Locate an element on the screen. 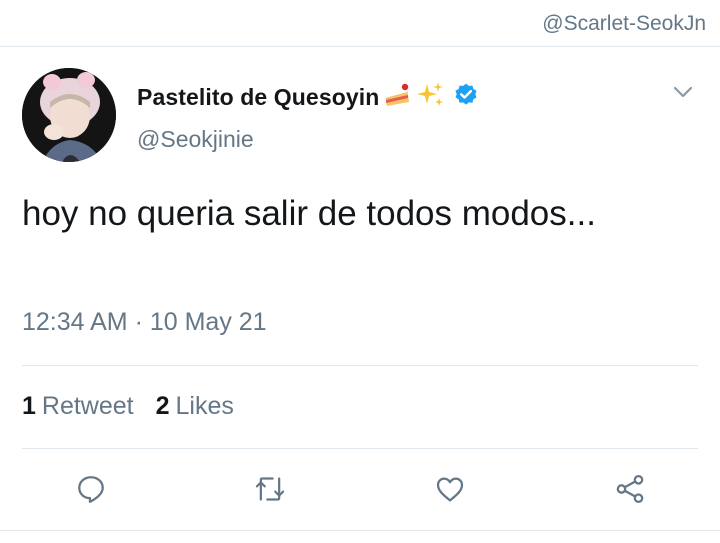  tweet-timestamp: 12:34 AM · 10 May 21 is located at coordinates (144, 322).